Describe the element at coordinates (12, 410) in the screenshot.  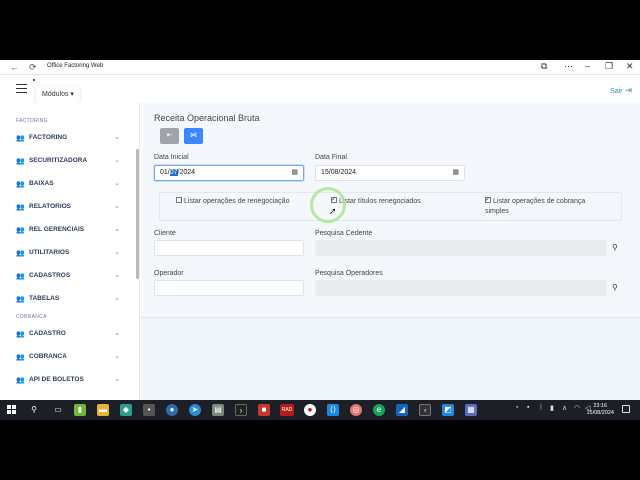
I see `windows-start-icon` at that location.